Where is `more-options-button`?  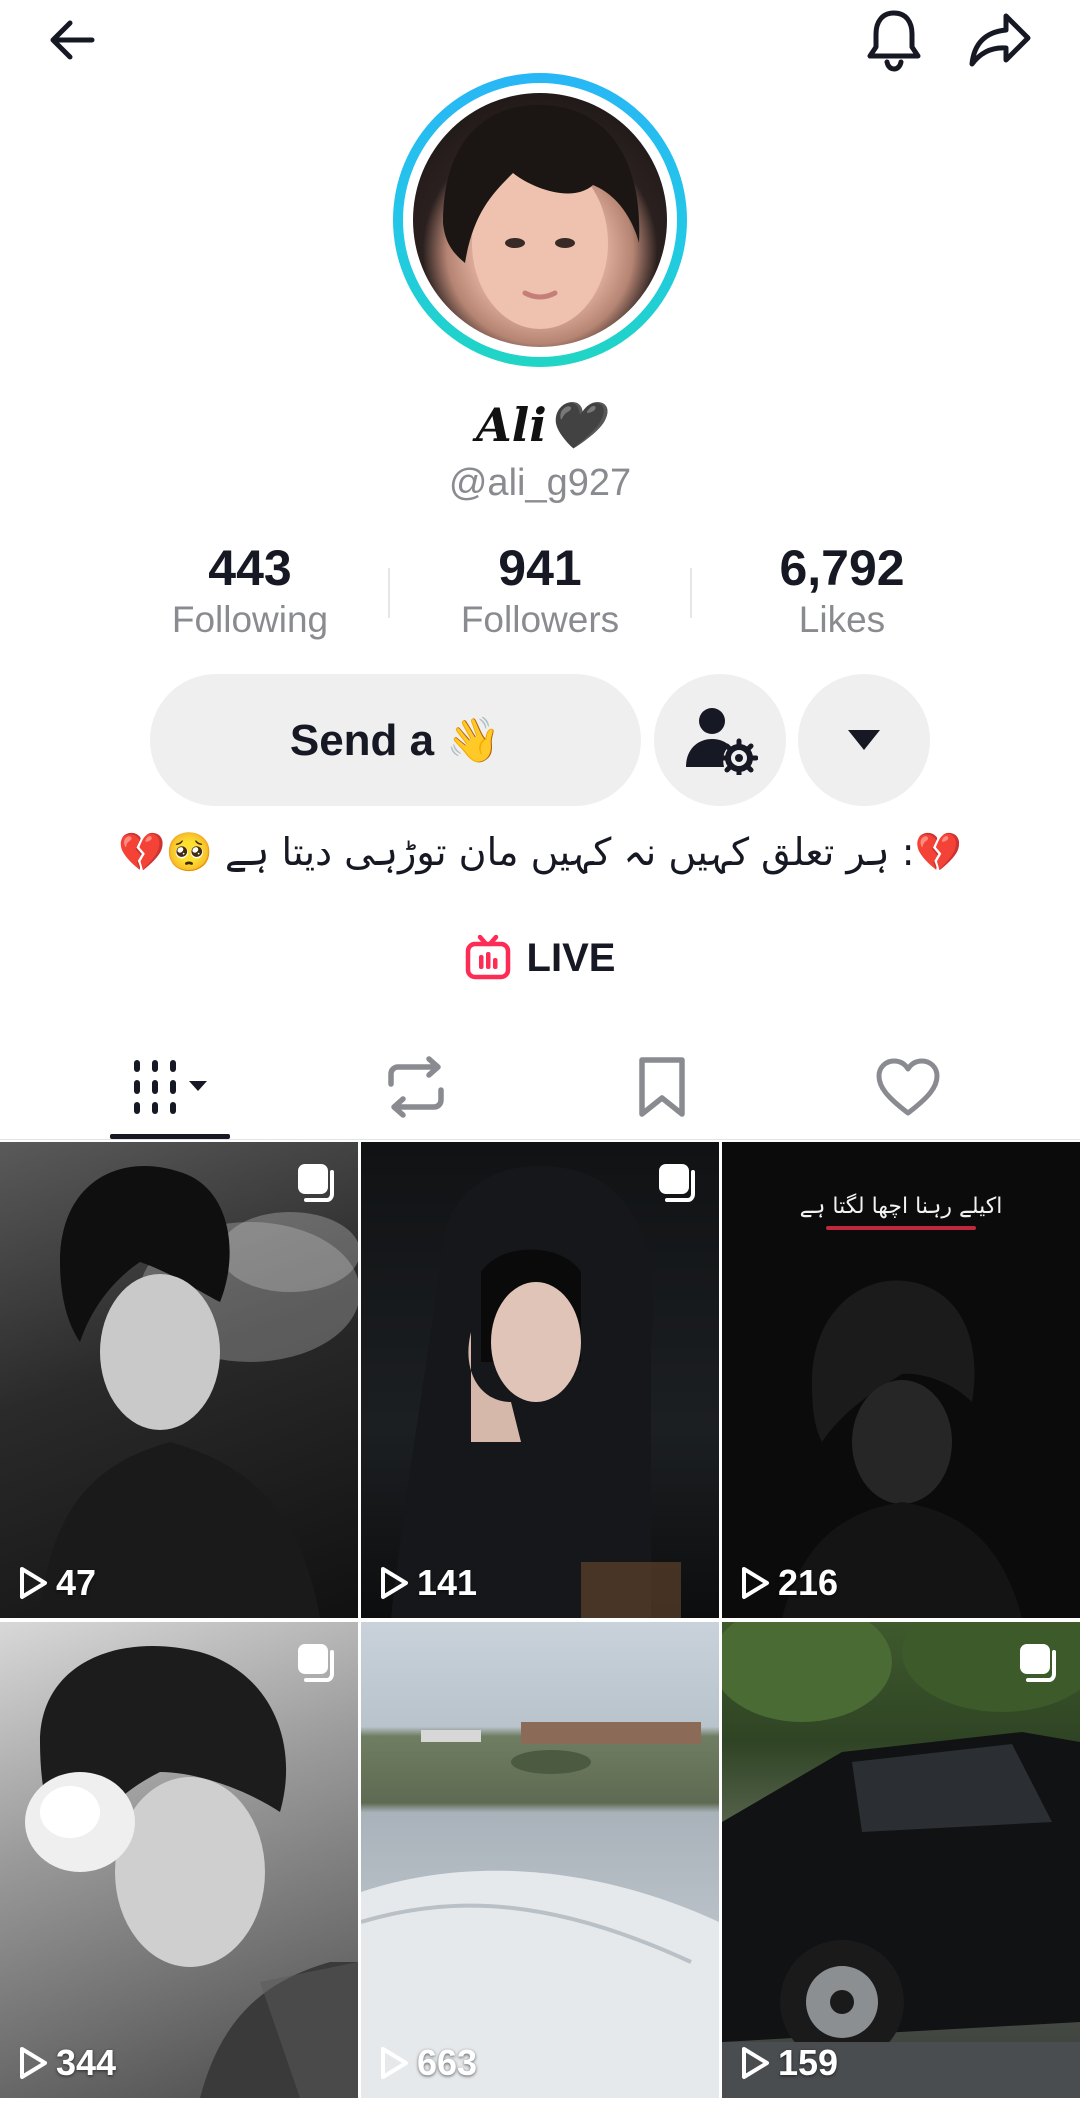 more-options-button is located at coordinates (864, 740).